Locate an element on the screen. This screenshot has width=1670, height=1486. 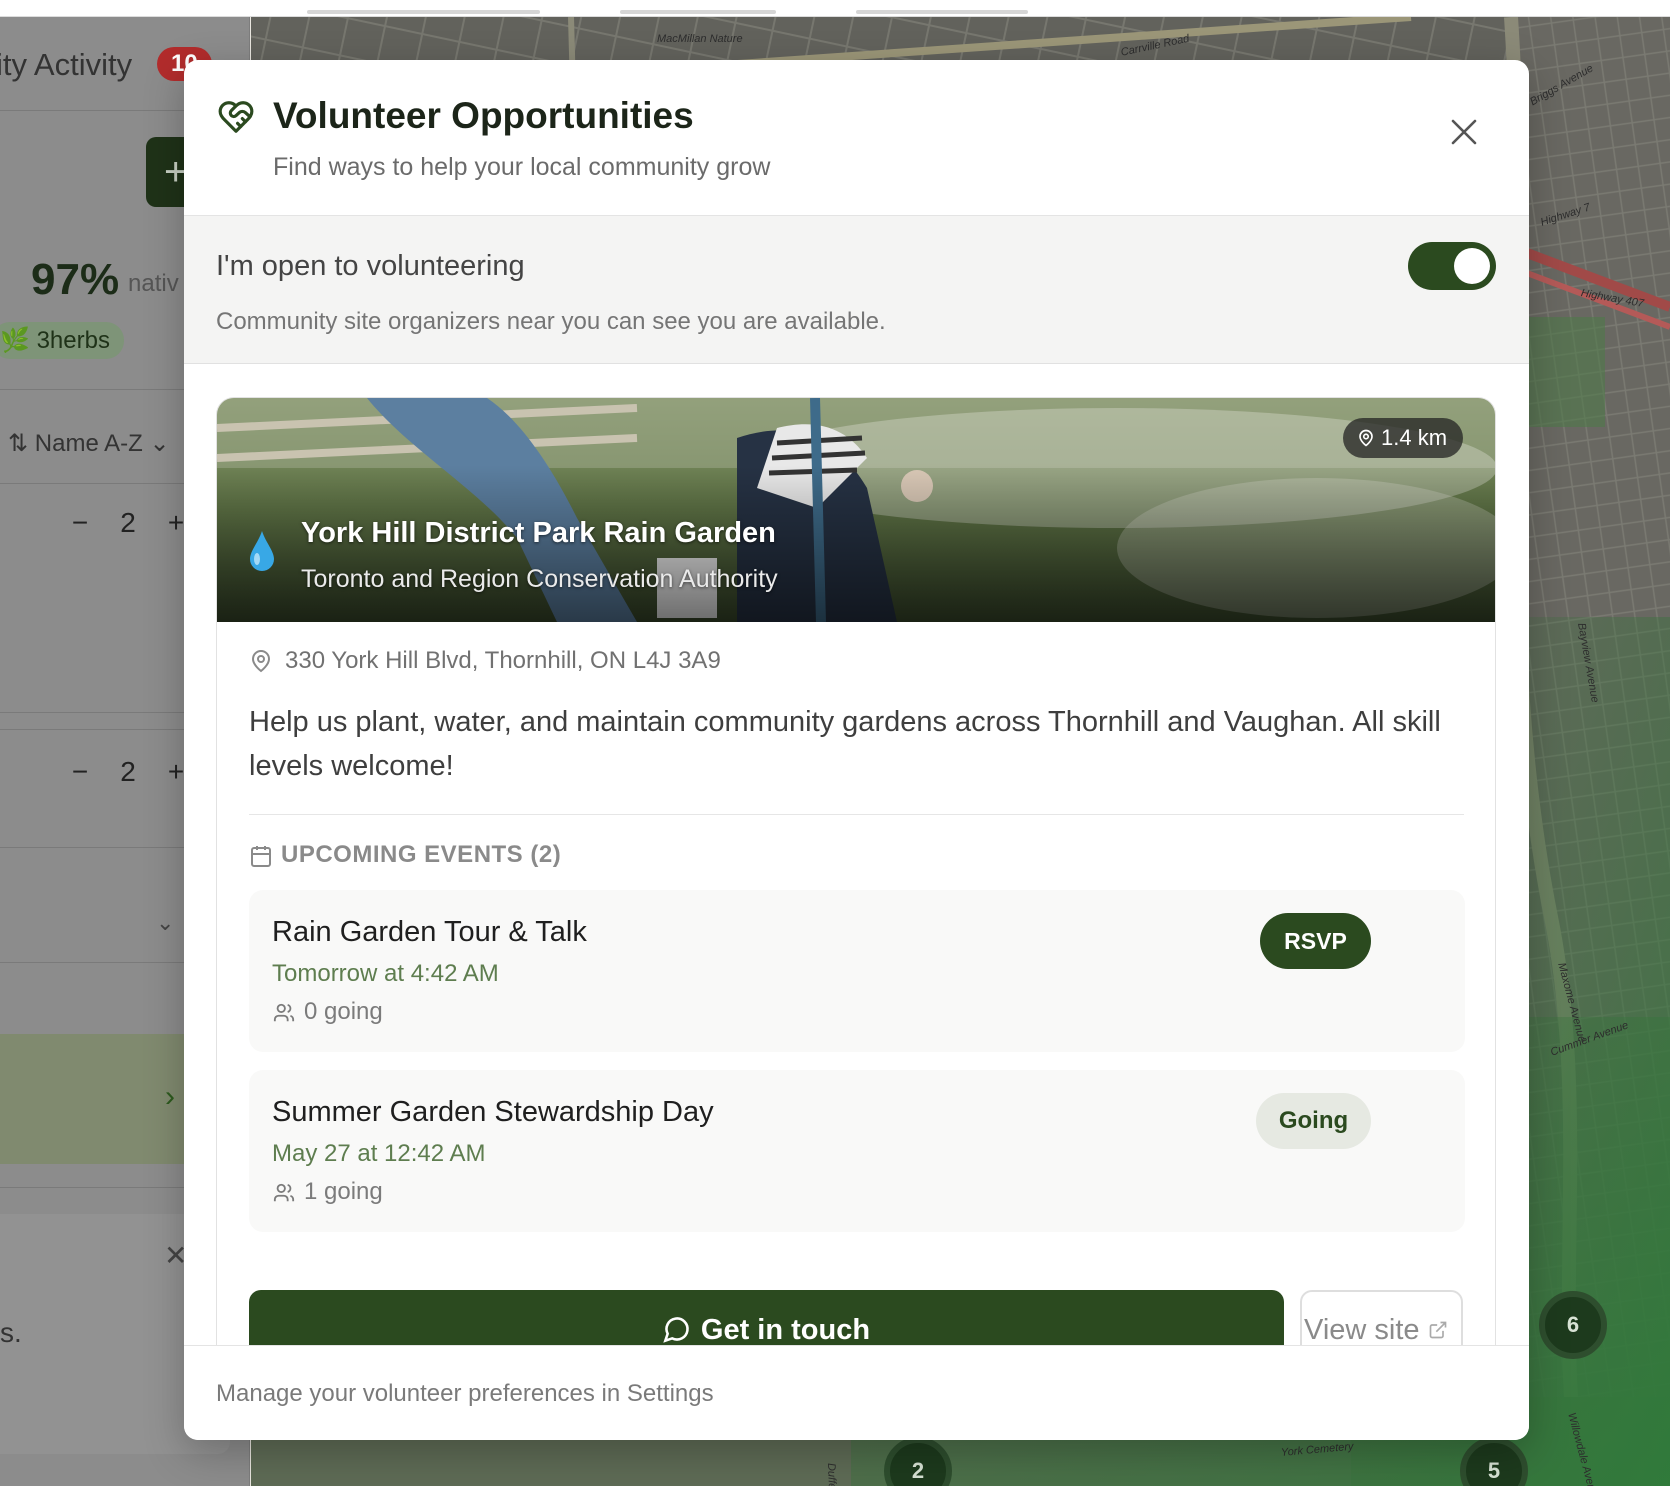
map-cluster: 6 is located at coordinates (1573, 1325).